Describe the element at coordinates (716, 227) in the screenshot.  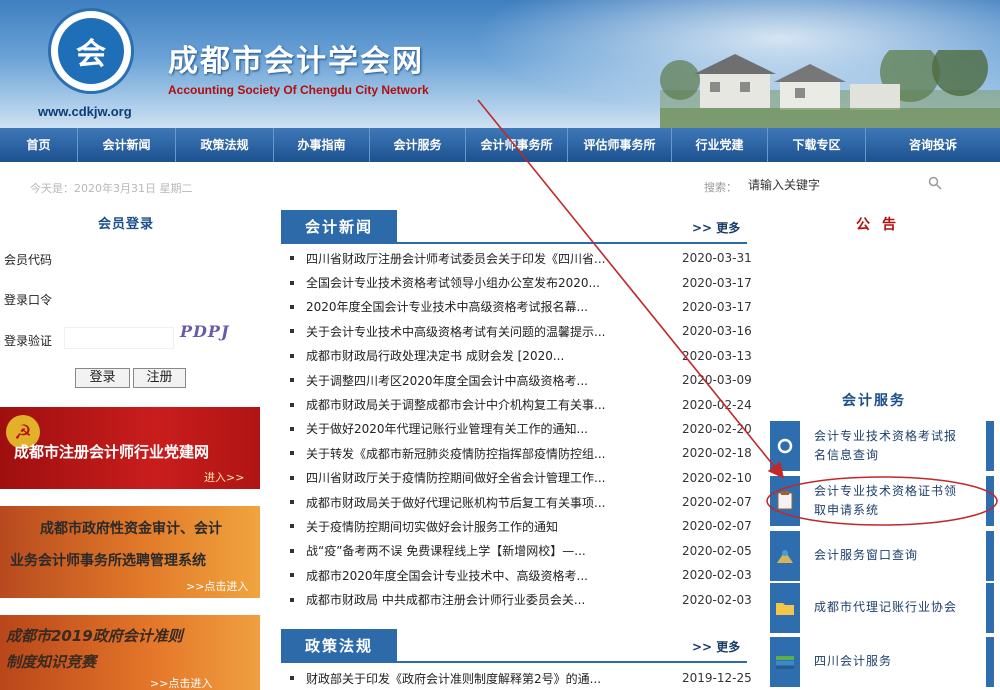
I see `news-more-link: >> 更多` at that location.